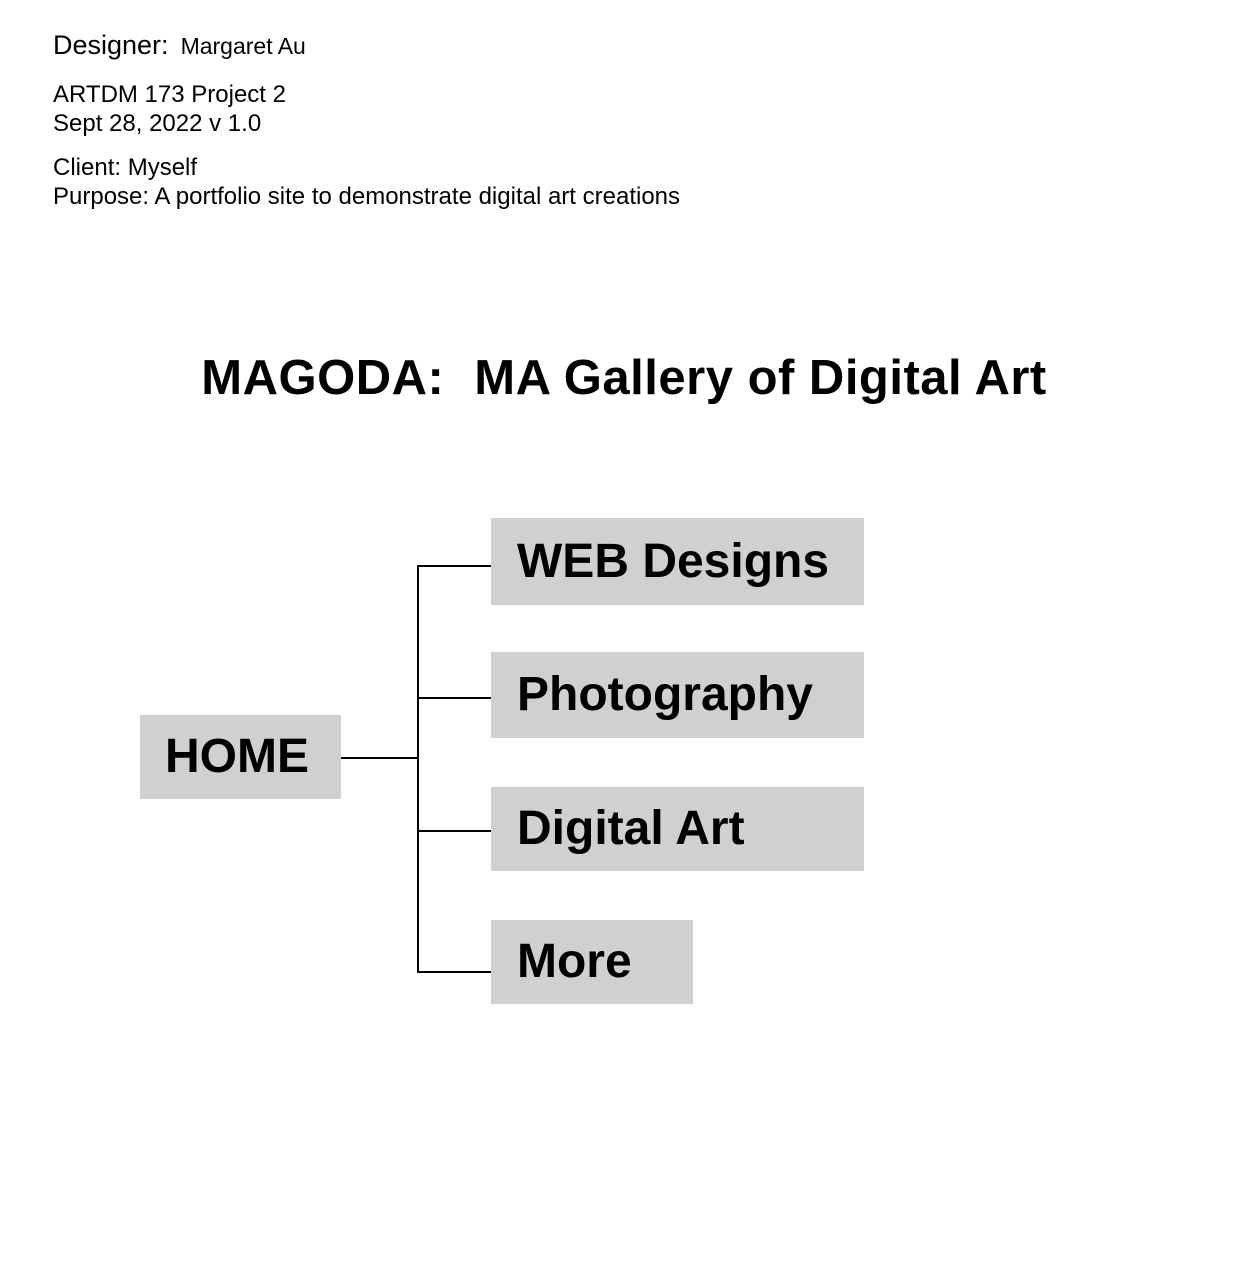 The width and height of the screenshot is (1248, 1280). What do you see at coordinates (323, 378) in the screenshot?
I see `site-title-abbr: MAGODA:` at bounding box center [323, 378].